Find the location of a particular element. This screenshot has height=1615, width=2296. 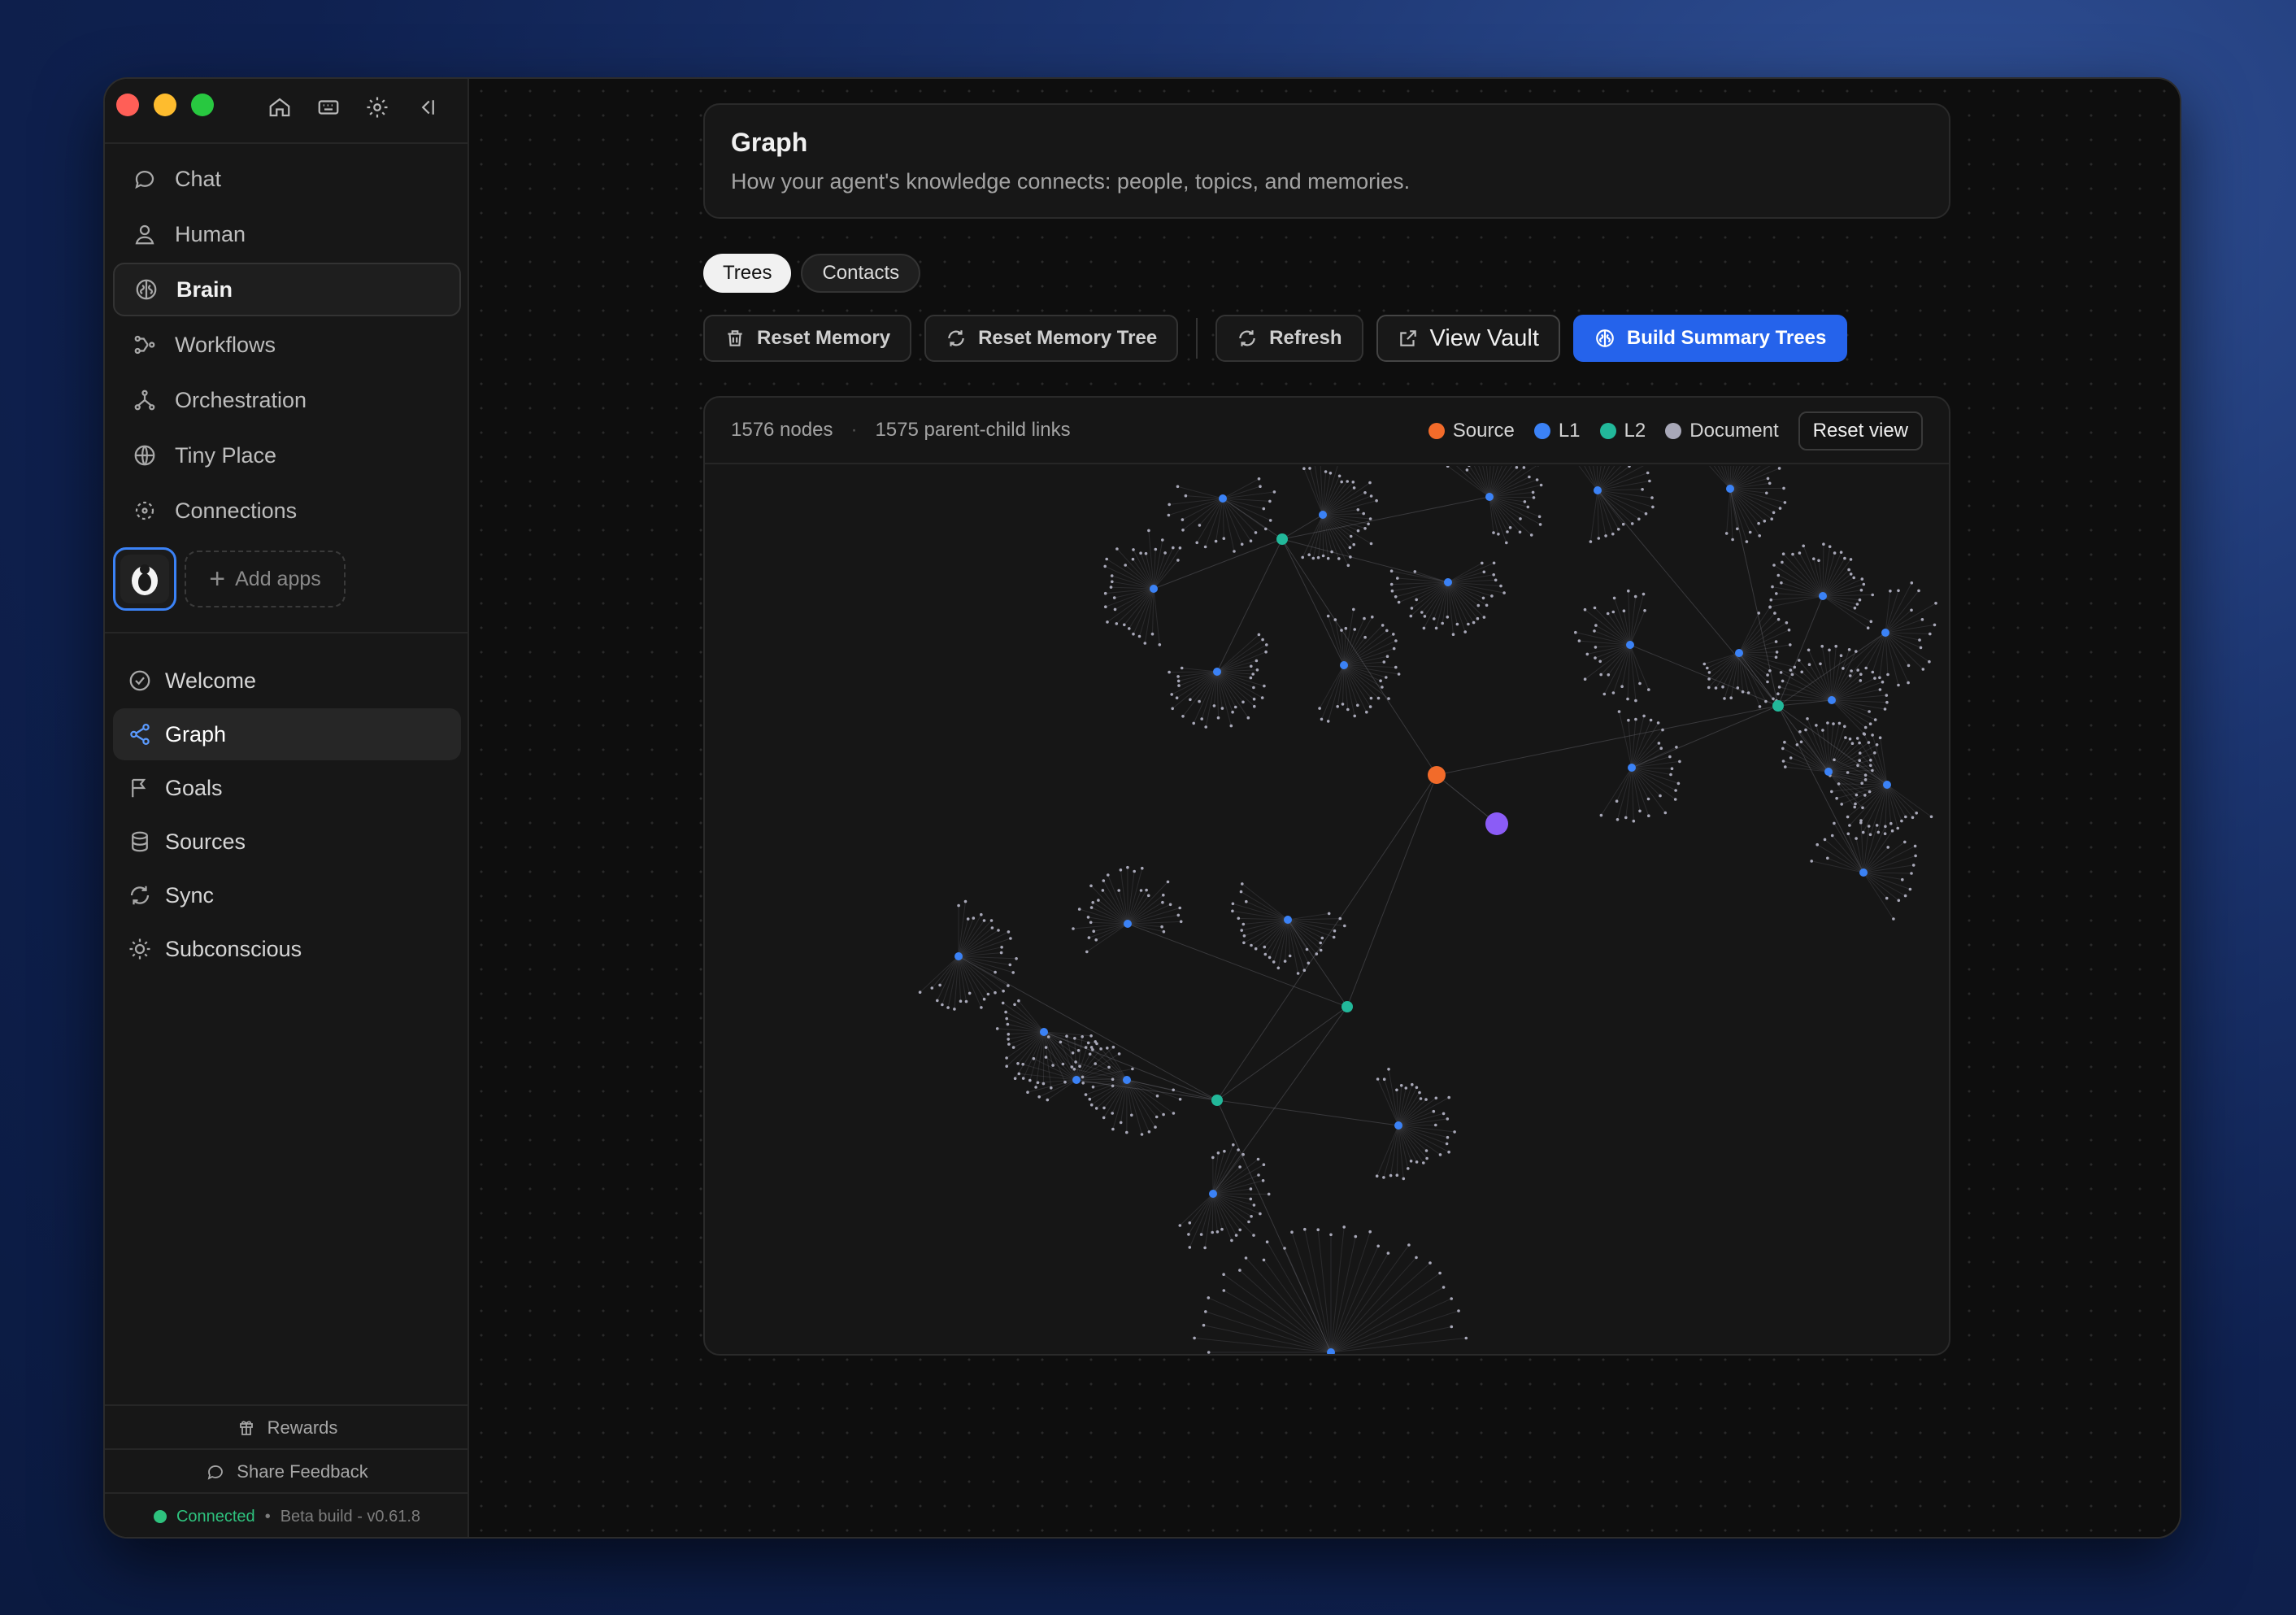

nav-item-brain: Brain is located at coordinates (287, 289).